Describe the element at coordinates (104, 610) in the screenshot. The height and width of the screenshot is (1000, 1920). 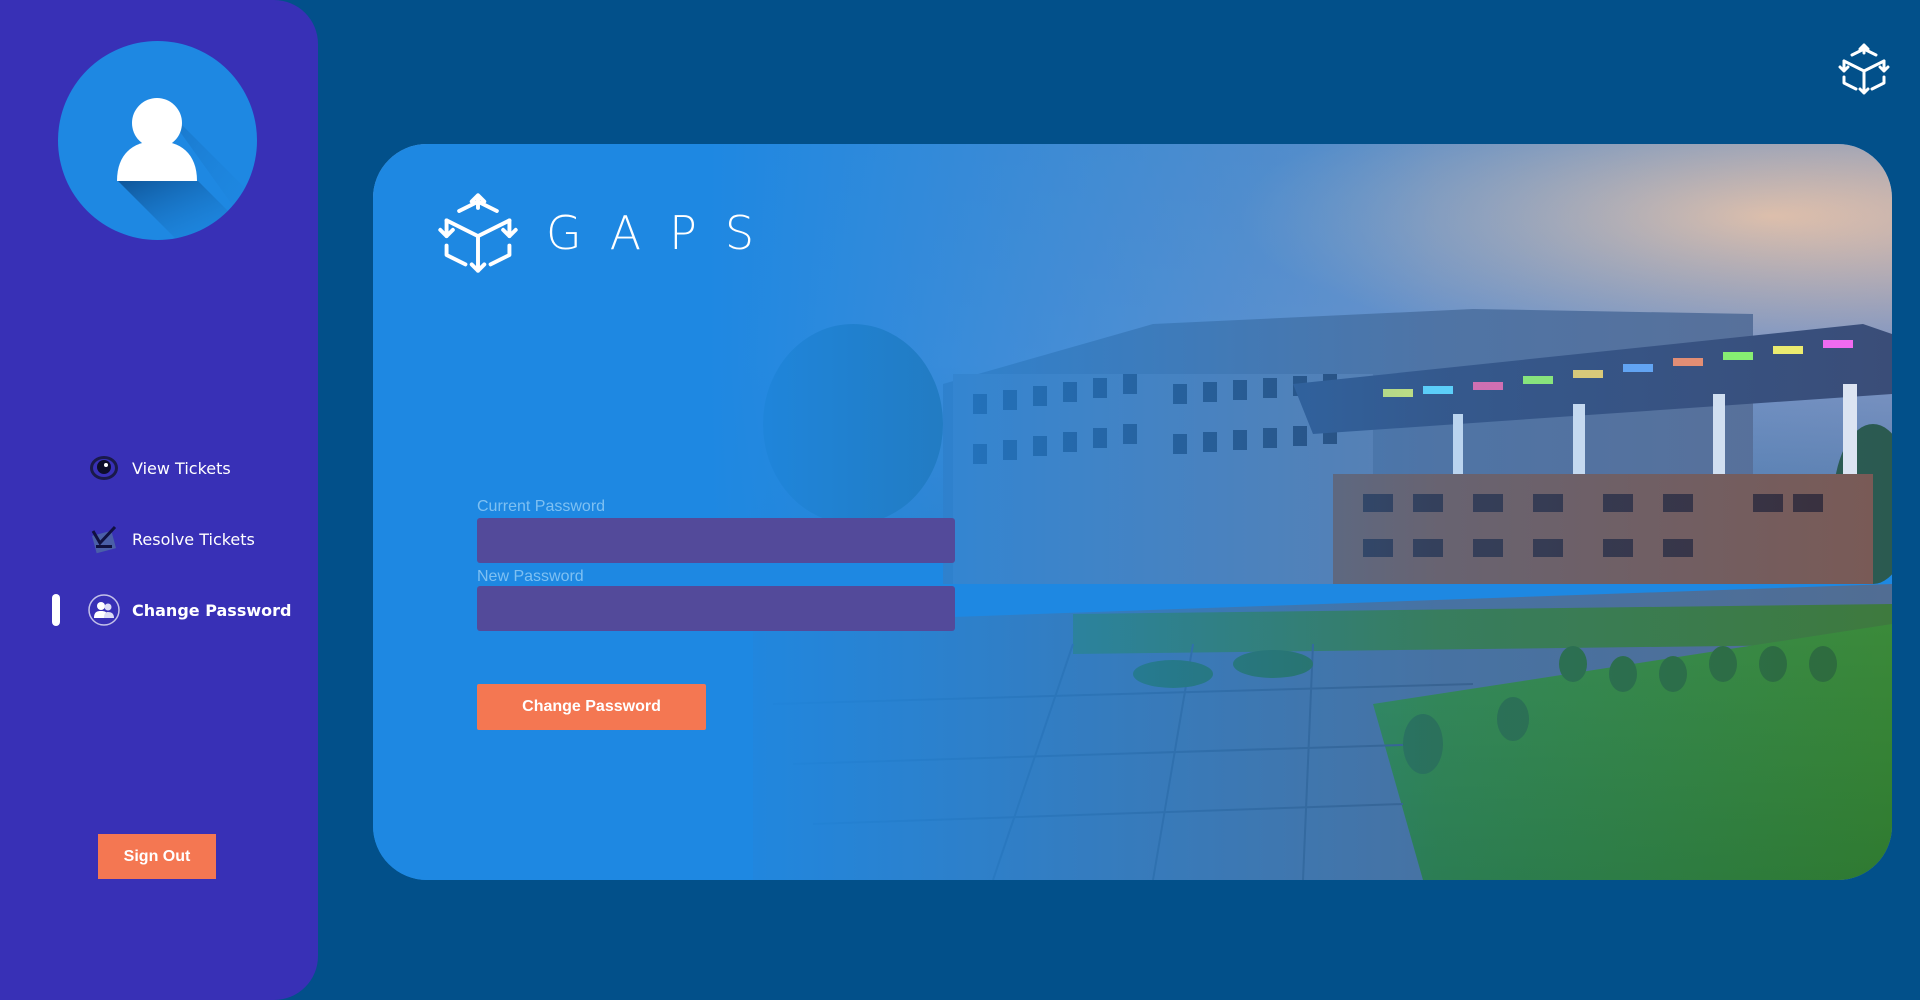
I see `users-icon` at that location.